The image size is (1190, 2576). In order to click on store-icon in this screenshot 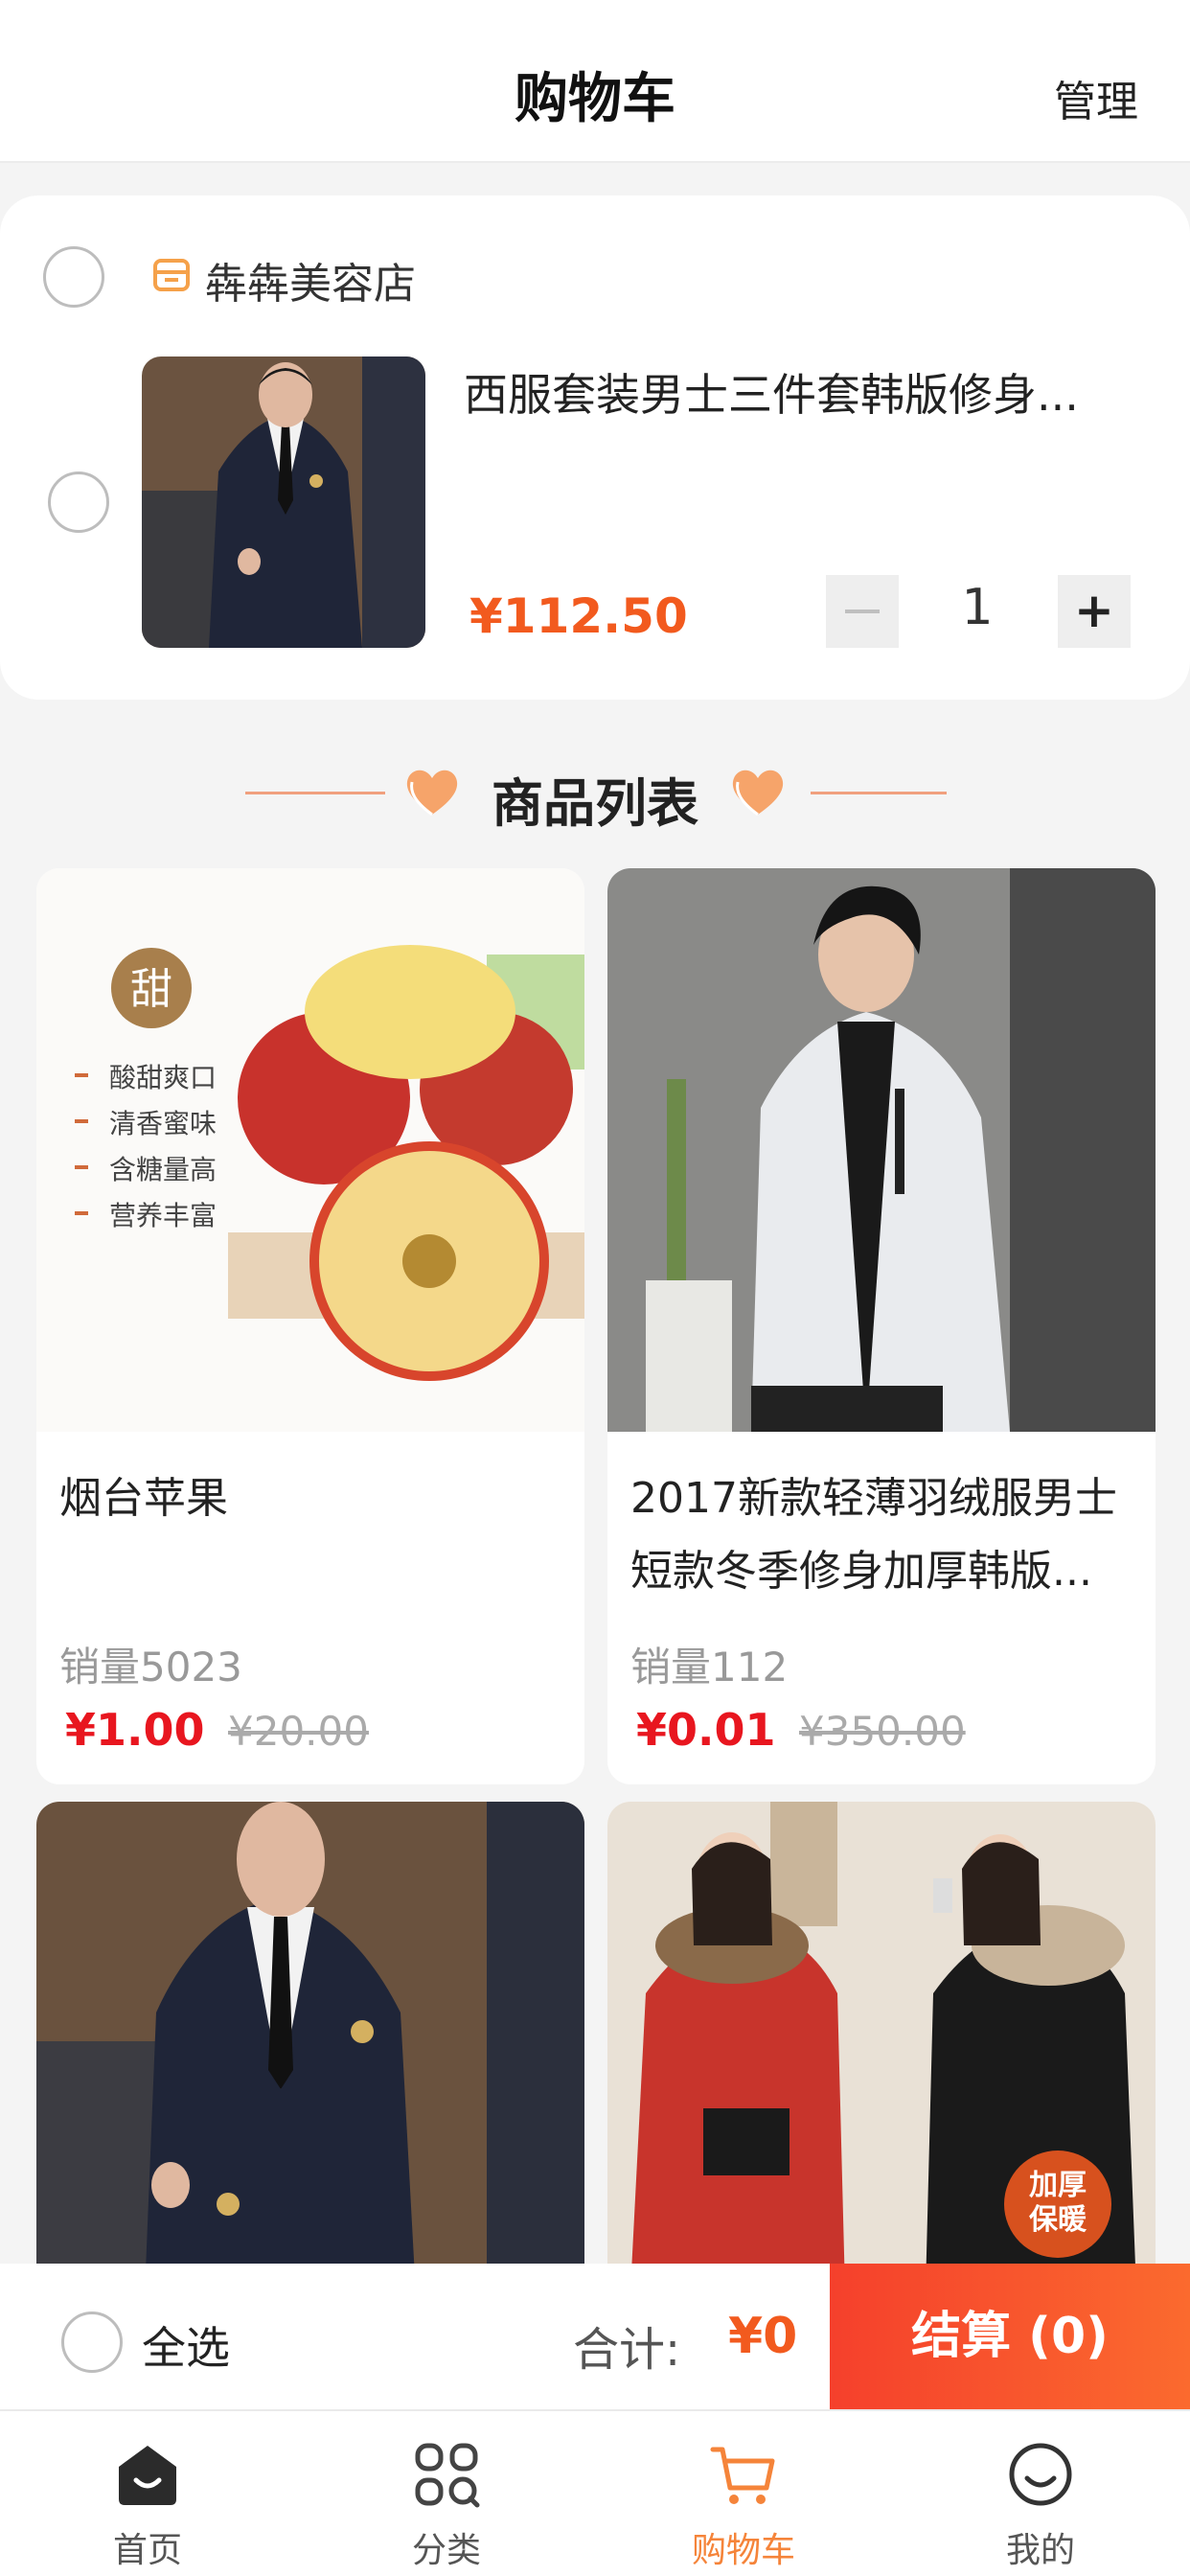, I will do `click(171, 275)`.